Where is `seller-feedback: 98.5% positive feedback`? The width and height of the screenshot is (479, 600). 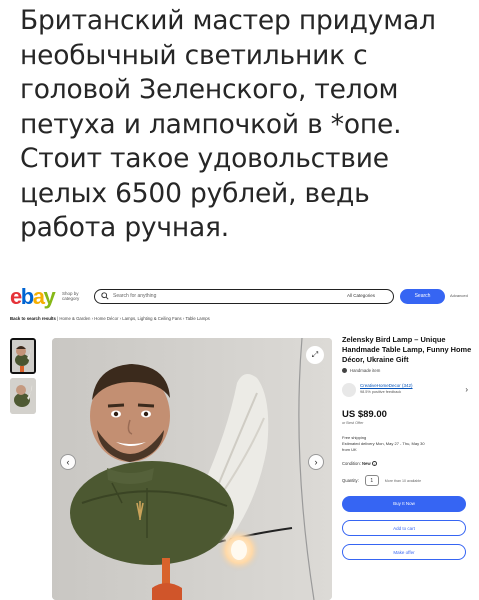 seller-feedback: 98.5% positive feedback is located at coordinates (381, 392).